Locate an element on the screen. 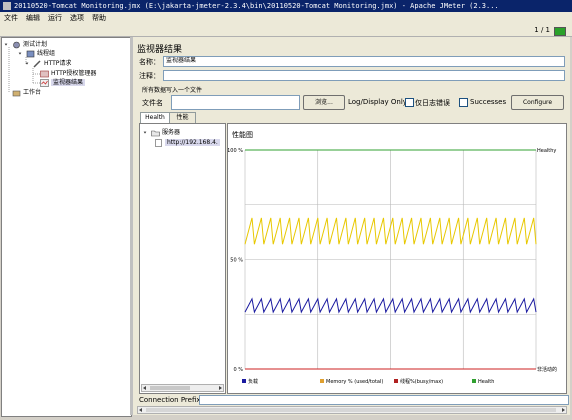  tab-performance: 性能 is located at coordinates (182, 117).